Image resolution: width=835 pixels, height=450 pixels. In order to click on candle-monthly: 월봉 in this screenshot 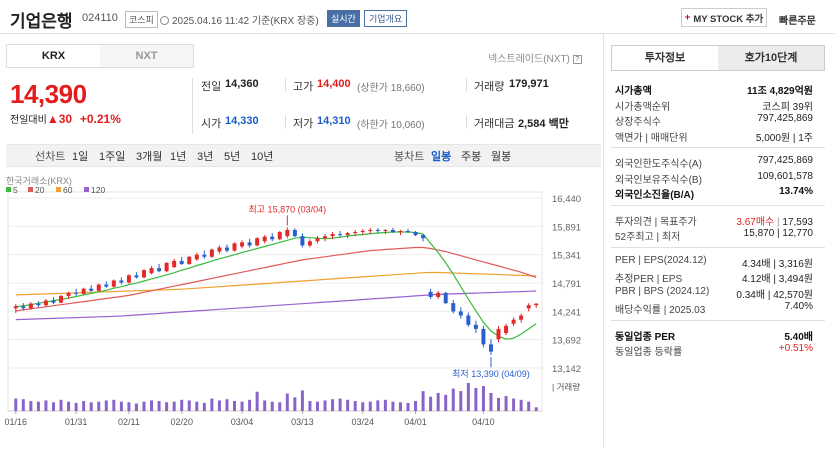, I will do `click(501, 156)`.